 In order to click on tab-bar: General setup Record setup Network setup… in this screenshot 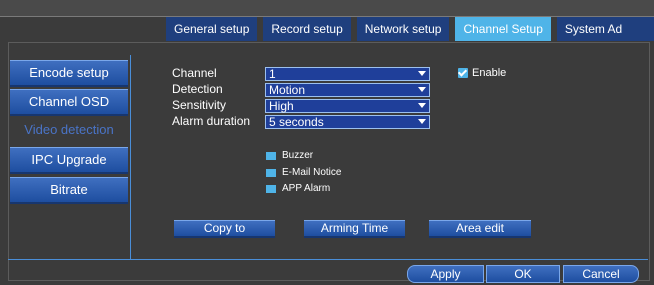, I will do `click(408, 29)`.